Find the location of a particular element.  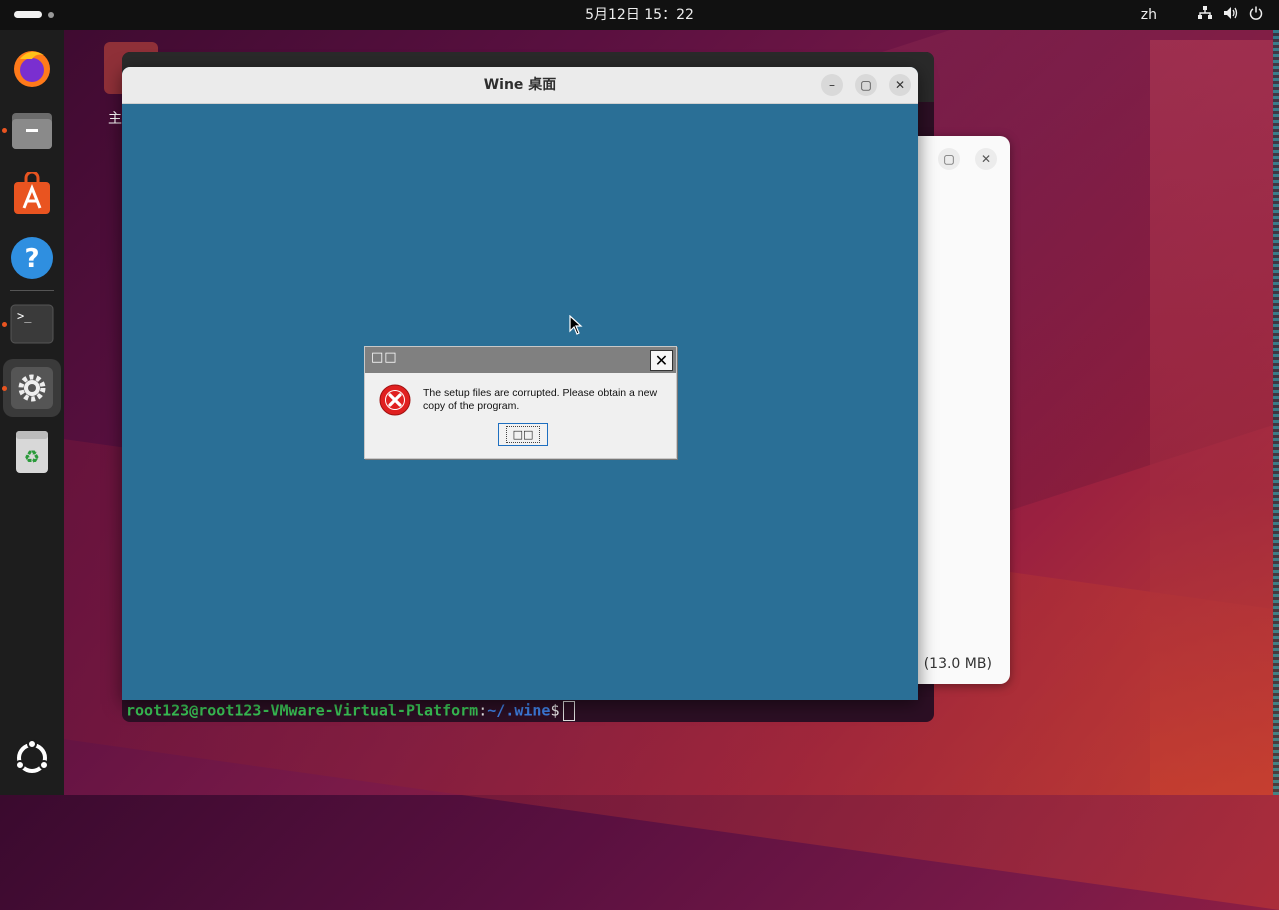

terminal-user-host: root123@root123-VMware-Virtual-Platform is located at coordinates (302, 710).